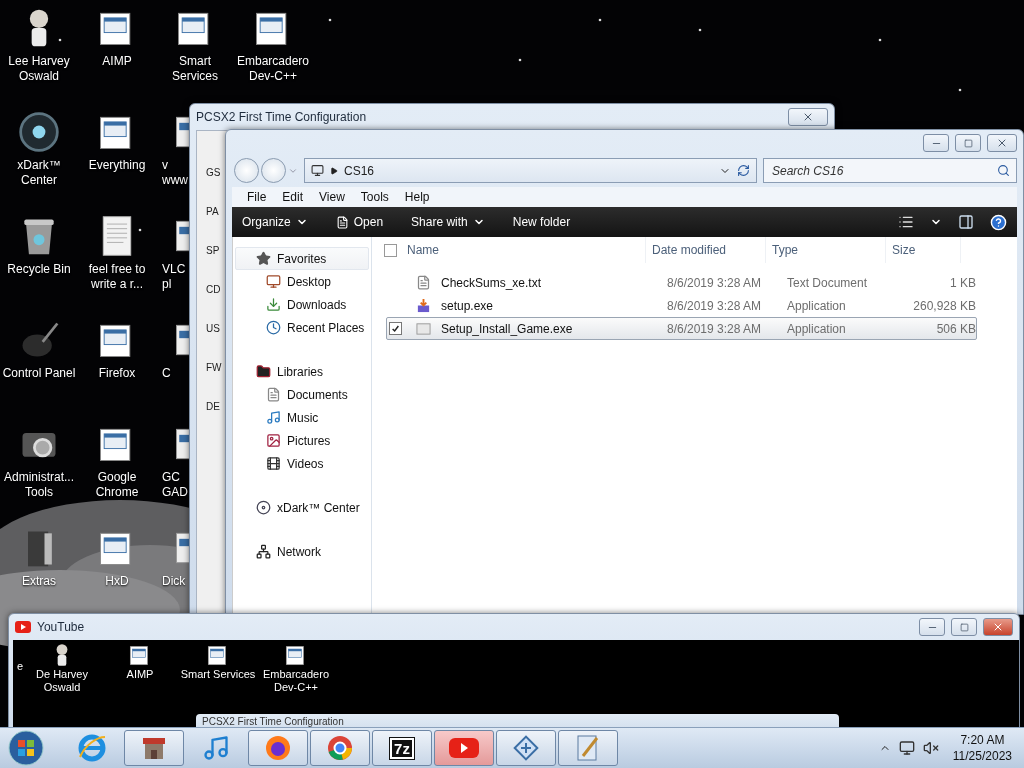  What do you see at coordinates (117, 373) in the screenshot?
I see `icon-label: Firefox` at bounding box center [117, 373].